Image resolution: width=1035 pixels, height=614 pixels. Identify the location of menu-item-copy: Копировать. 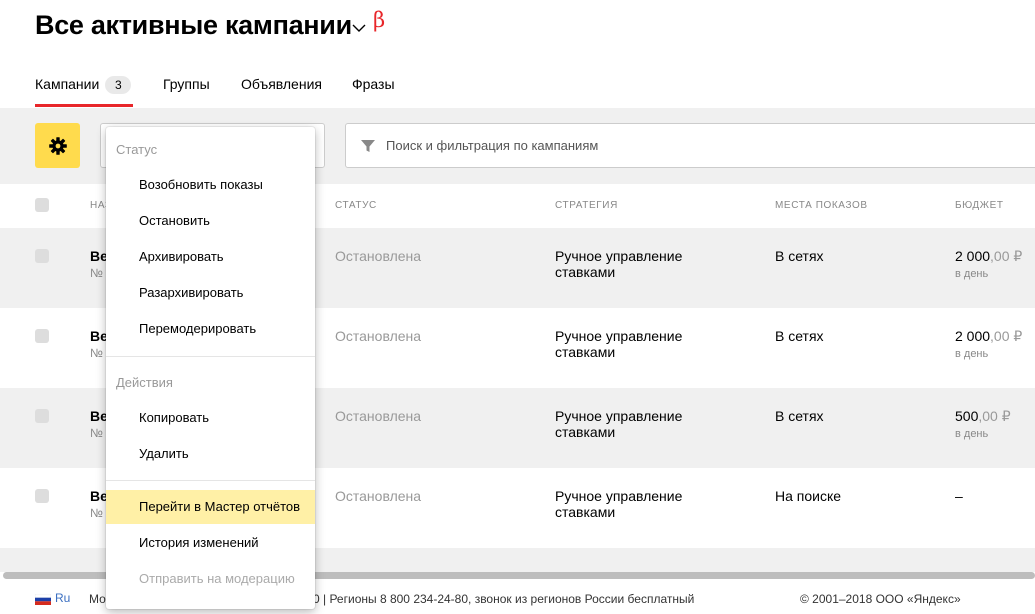
(210, 418).